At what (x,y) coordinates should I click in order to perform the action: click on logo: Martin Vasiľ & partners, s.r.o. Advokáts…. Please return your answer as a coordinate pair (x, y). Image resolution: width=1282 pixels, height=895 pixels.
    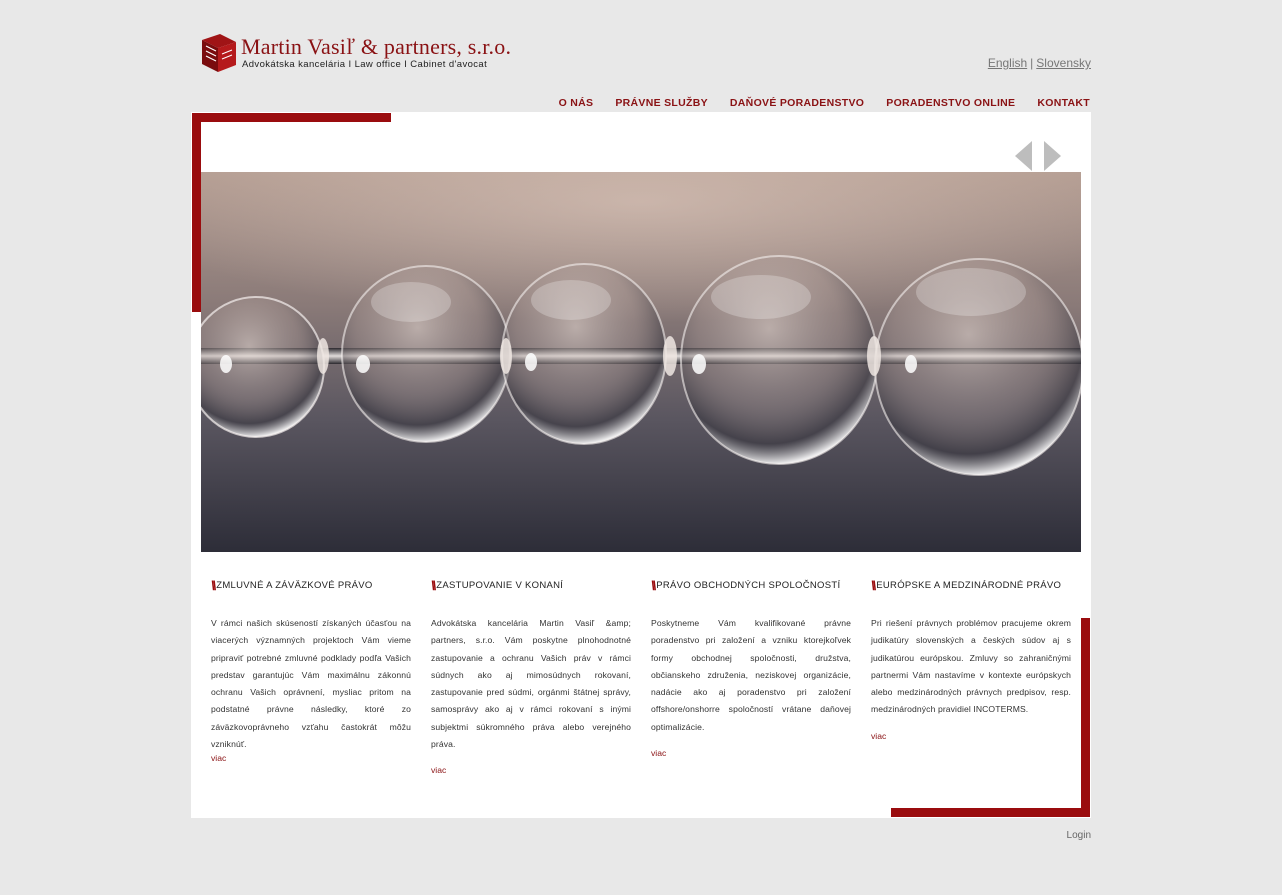
    Looking at the image, I should click on (354, 54).